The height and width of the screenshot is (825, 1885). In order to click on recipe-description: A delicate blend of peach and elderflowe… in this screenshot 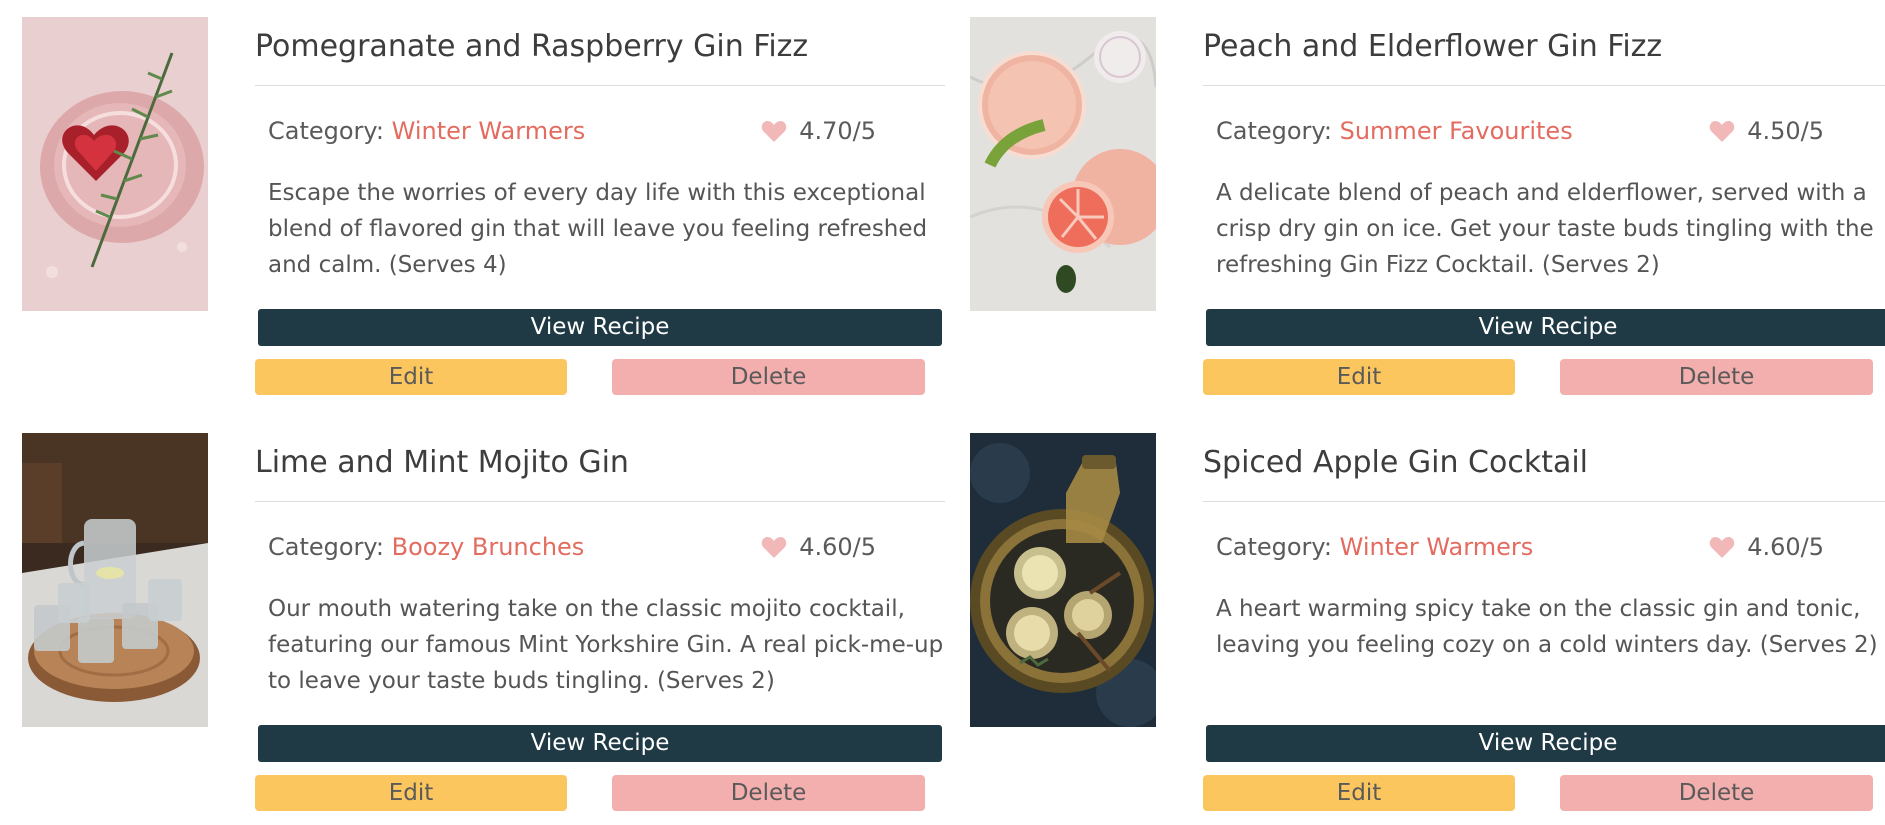, I will do `click(1545, 229)`.